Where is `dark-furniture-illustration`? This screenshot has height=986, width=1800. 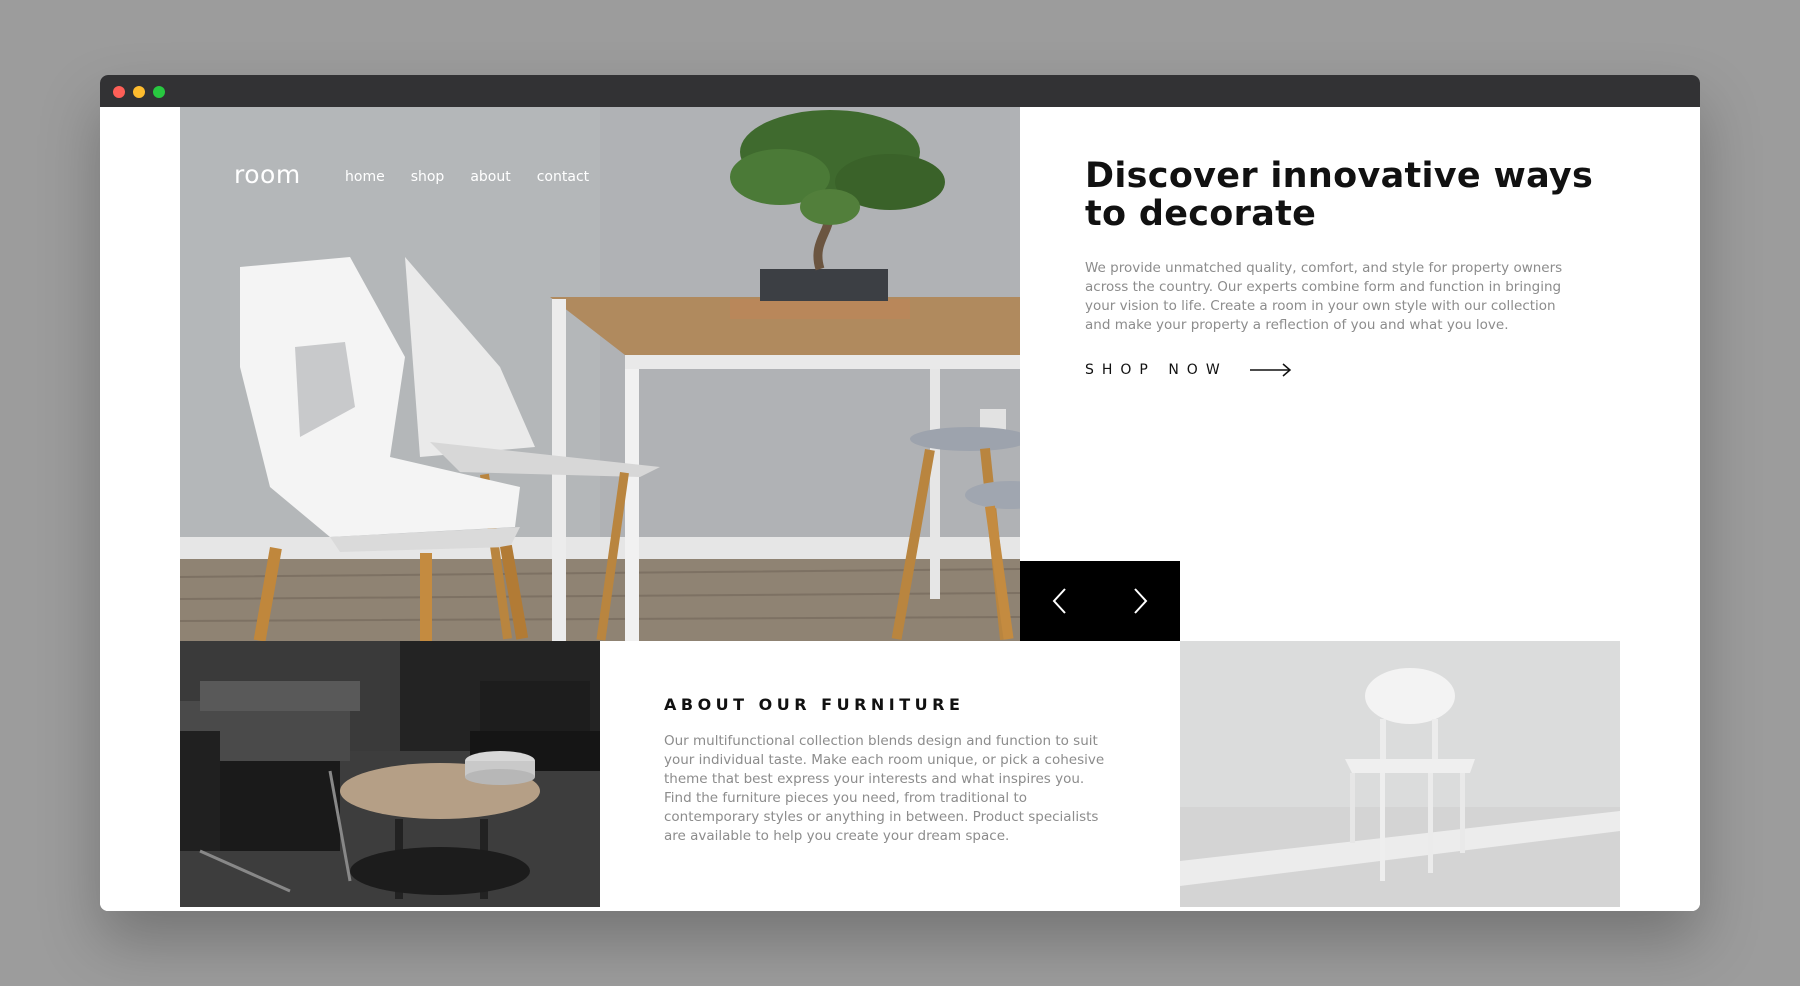
dark-furniture-illustration is located at coordinates (390, 774).